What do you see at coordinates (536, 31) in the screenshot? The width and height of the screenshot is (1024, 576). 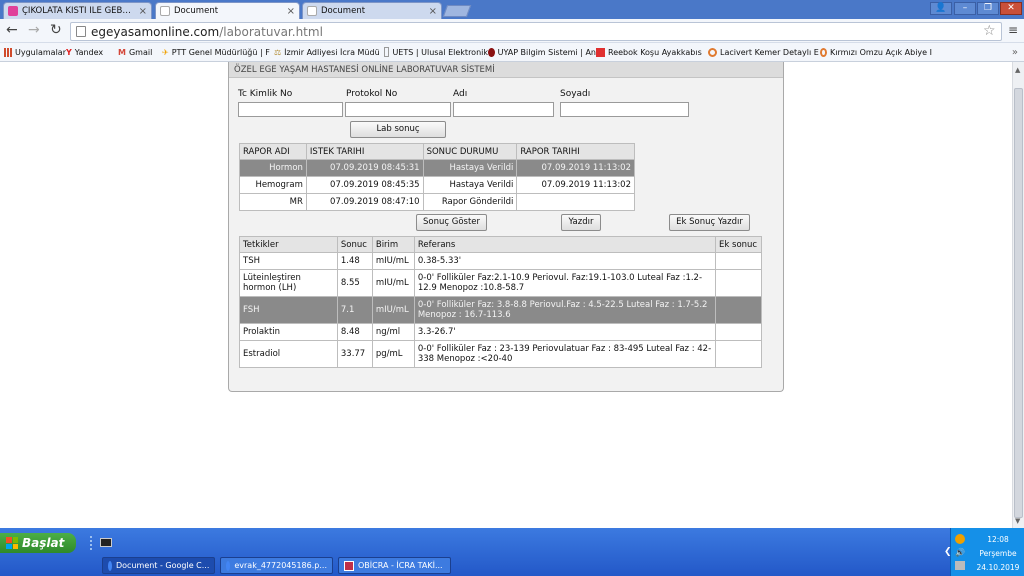 I see `address-bar: egeyasamonline.com/laboratuvar.html ☆` at bounding box center [536, 31].